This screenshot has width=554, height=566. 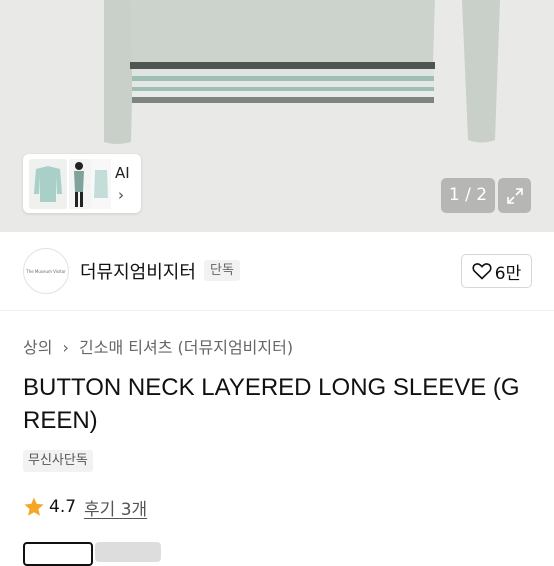 I want to click on expand-icon, so click(x=514, y=195).